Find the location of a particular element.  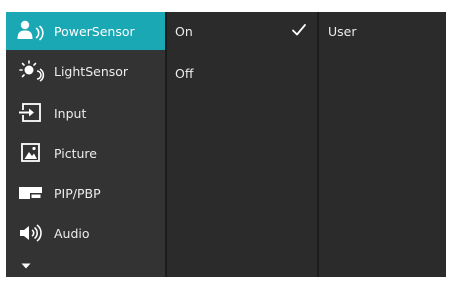

picture-icon is located at coordinates (31, 153).